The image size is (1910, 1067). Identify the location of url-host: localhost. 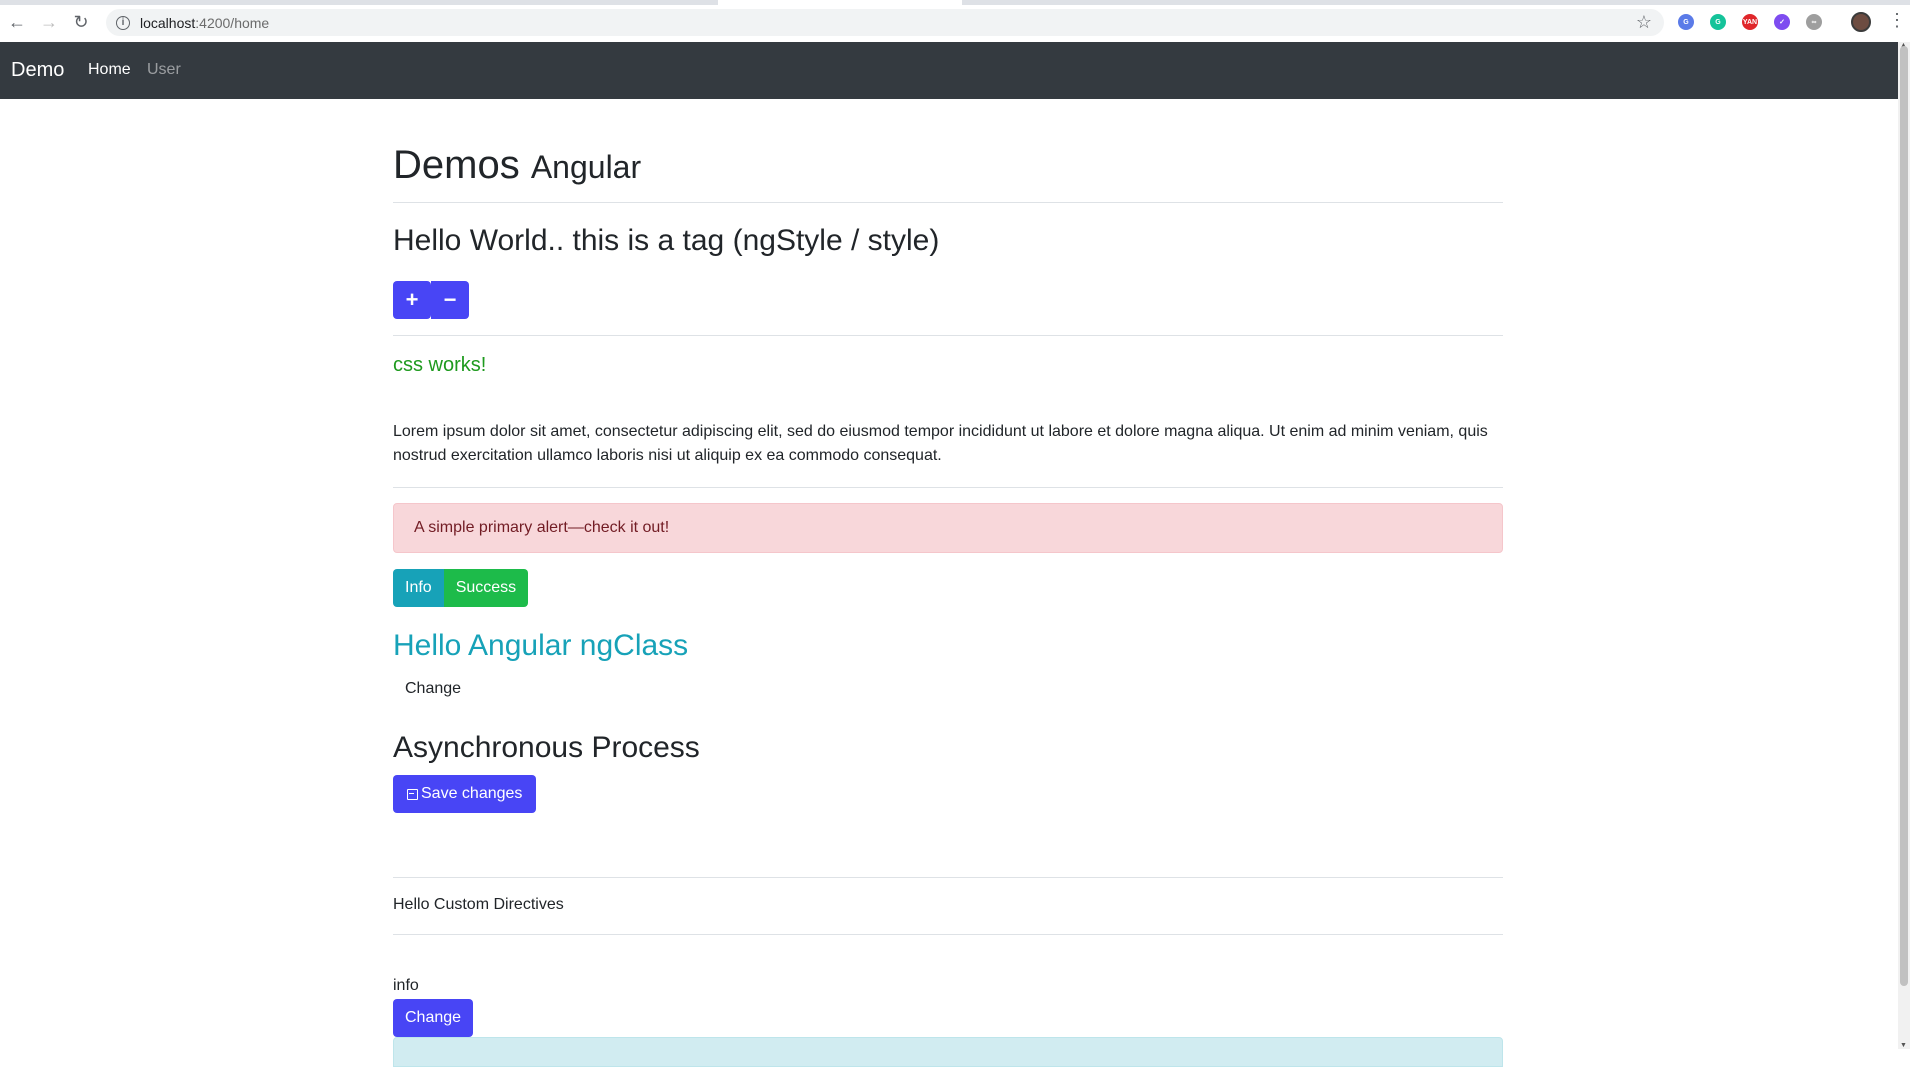
(168, 22).